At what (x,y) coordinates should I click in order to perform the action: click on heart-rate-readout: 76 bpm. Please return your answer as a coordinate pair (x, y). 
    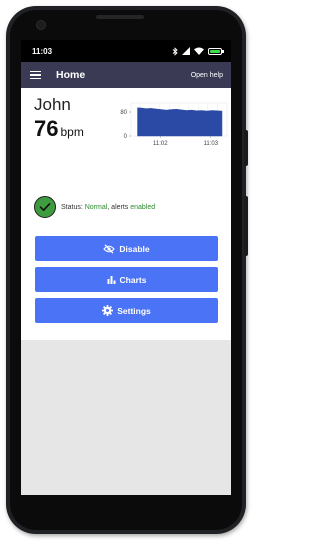
    Looking at the image, I should click on (59, 129).